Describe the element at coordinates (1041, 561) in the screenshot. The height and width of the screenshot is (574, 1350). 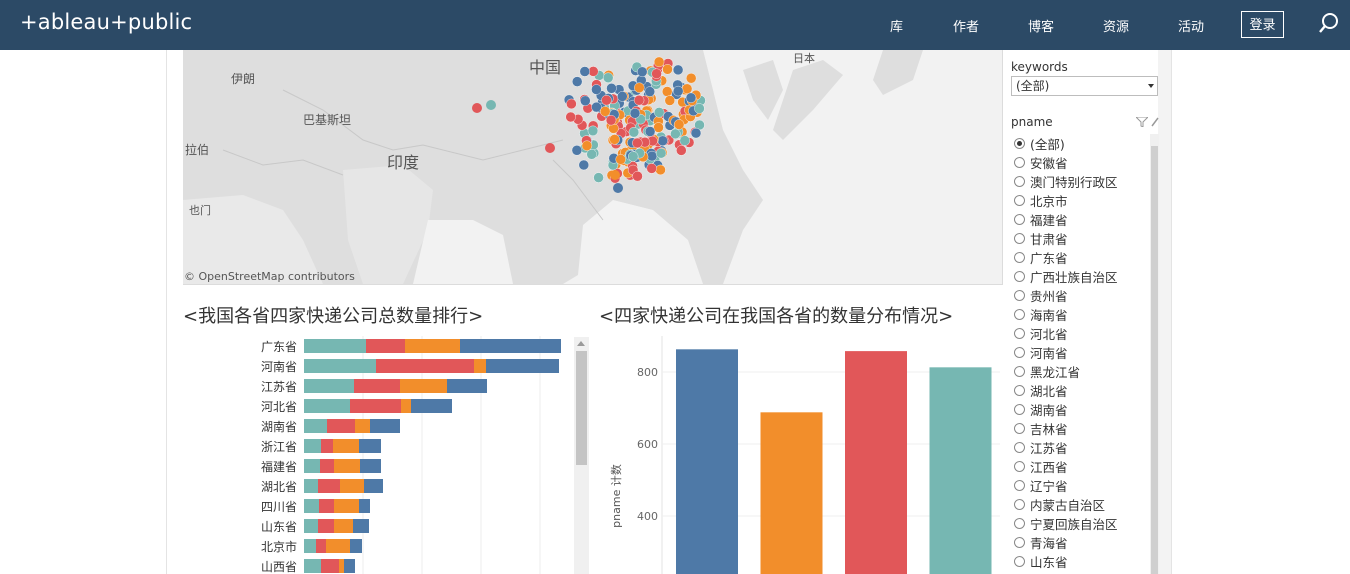
I see `pname-option: 山东省` at that location.